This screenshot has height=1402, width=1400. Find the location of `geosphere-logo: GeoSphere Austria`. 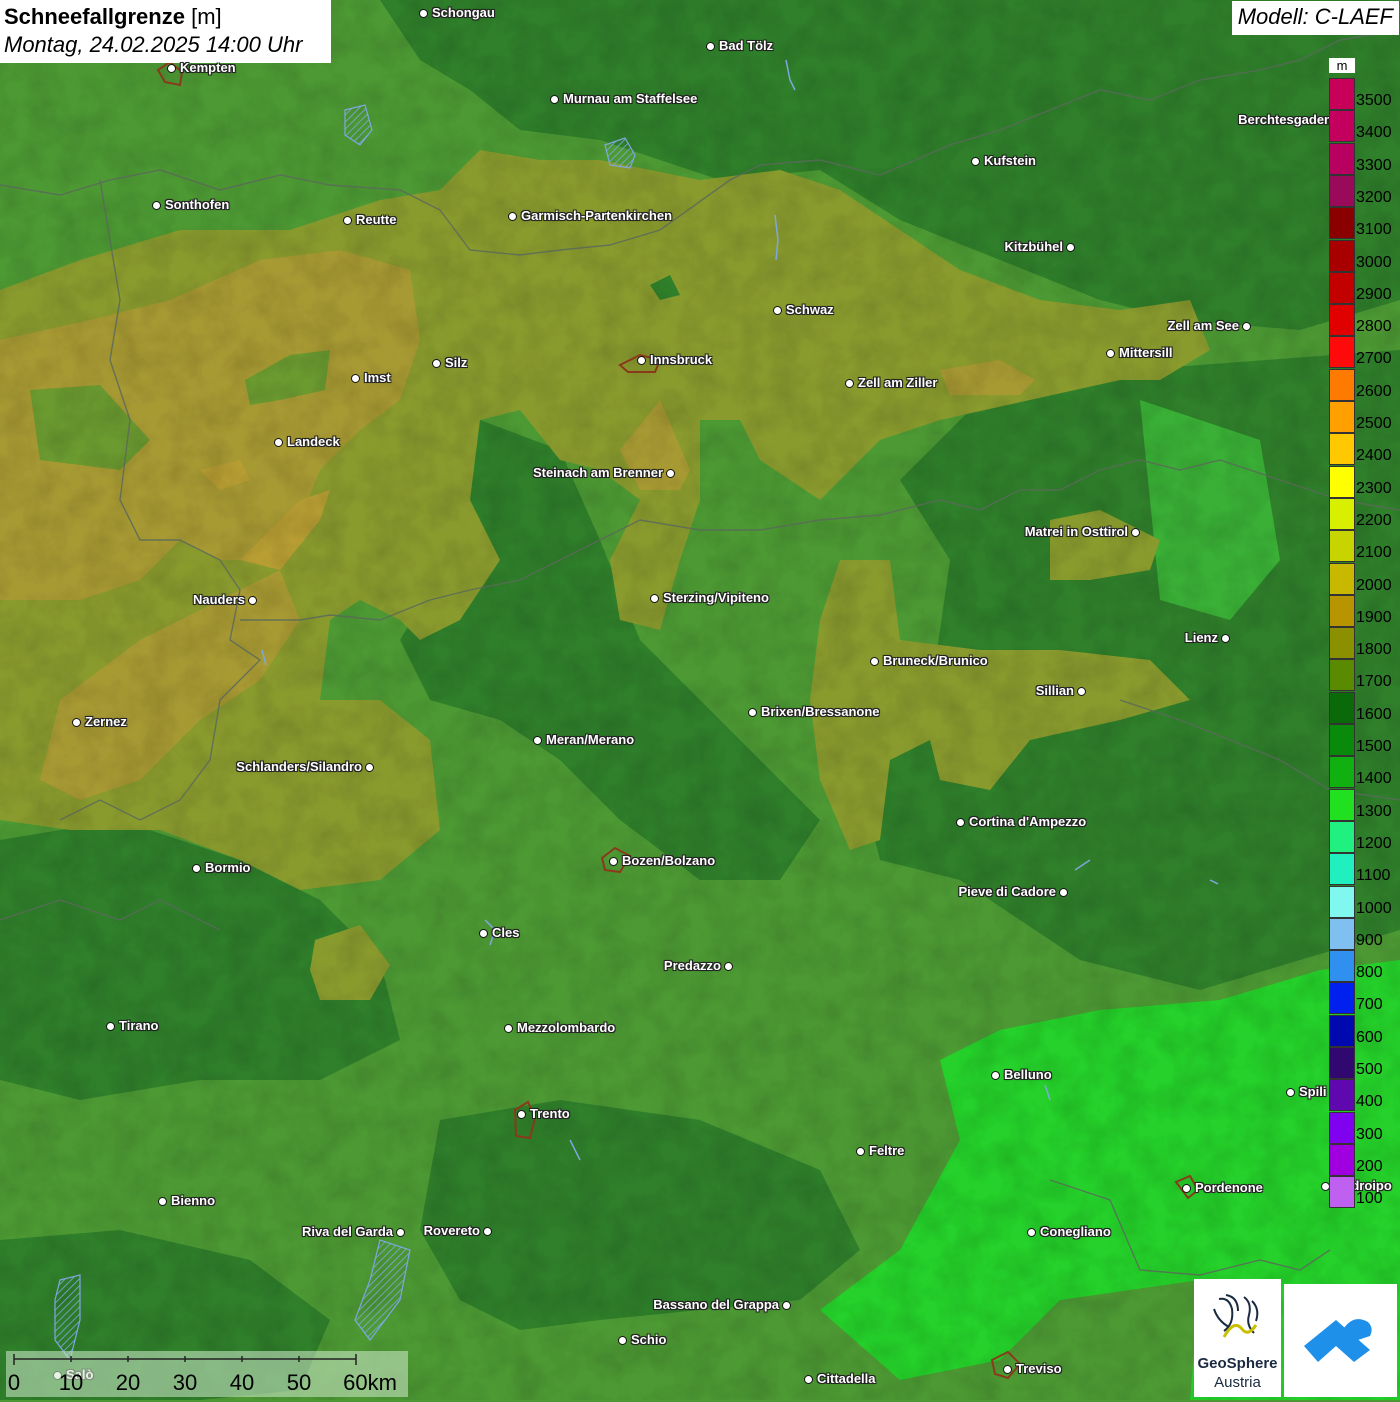

geosphere-logo: GeoSphere Austria is located at coordinates (1237, 1338).